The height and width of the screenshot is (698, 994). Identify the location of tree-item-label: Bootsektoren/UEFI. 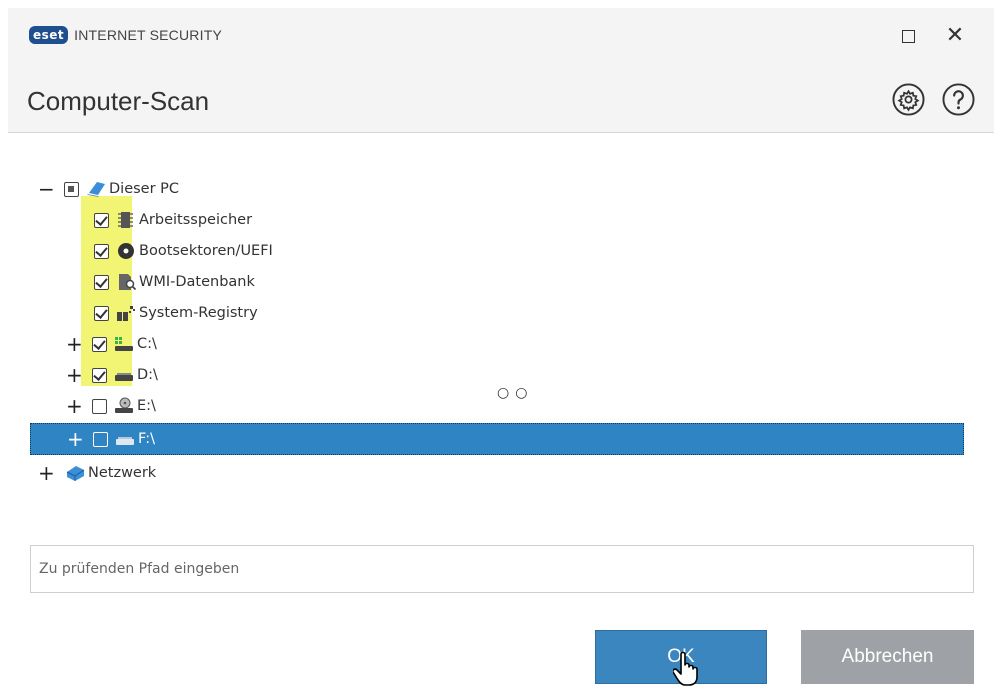
(206, 251).